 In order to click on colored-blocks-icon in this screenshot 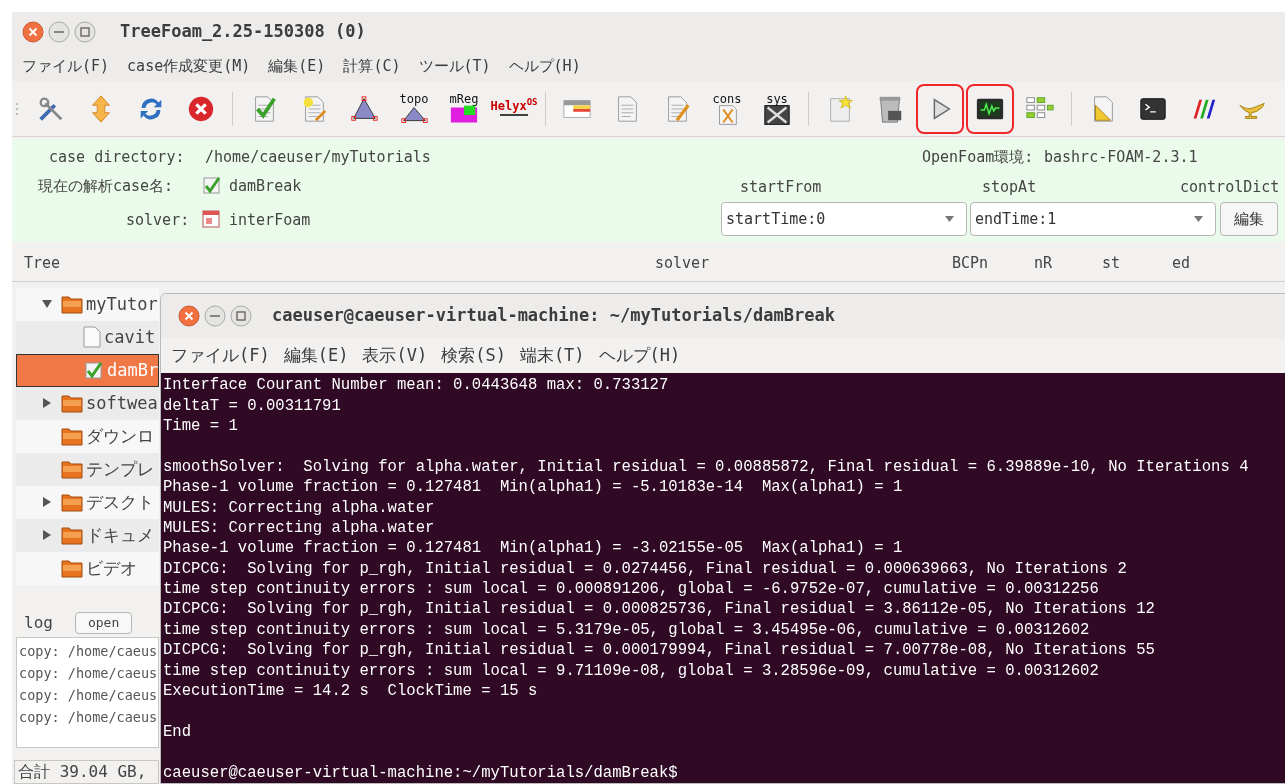, I will do `click(464, 114)`.